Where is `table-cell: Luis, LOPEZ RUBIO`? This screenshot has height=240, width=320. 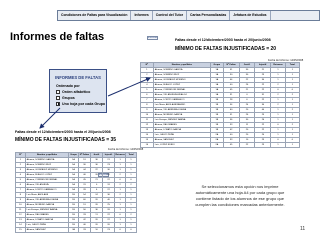
table-cell: Luis, LOPEZ RUBIO is located at coordinates (181, 145).